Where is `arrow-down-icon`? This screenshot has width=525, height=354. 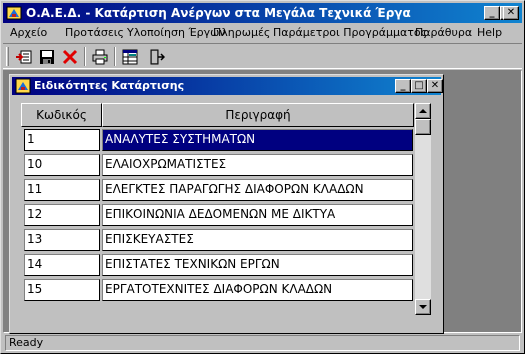 arrow-down-icon is located at coordinates (423, 307).